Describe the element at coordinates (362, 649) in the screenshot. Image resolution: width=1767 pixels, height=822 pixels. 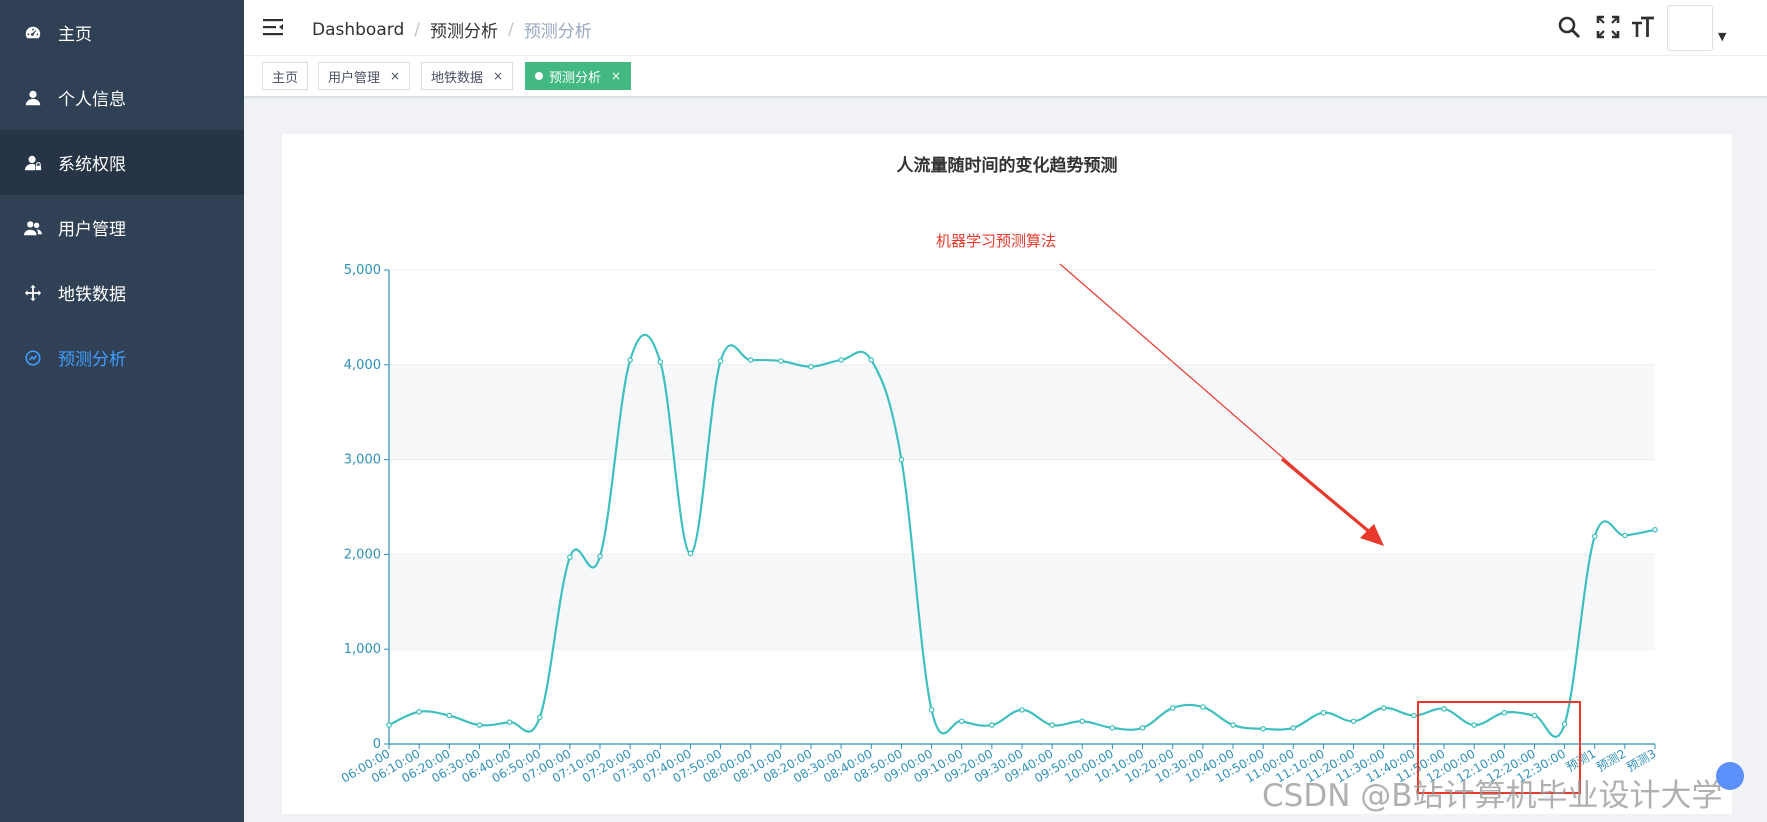
I see `y-tick-label: 1,000` at that location.